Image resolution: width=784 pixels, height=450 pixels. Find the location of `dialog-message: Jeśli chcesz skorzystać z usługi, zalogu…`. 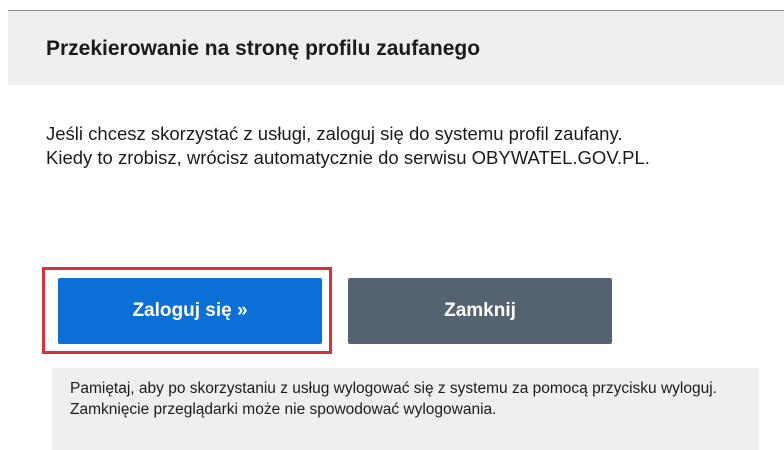

dialog-message: Jeśli chcesz skorzystać z usługi, zalogu… is located at coordinates (366, 146).